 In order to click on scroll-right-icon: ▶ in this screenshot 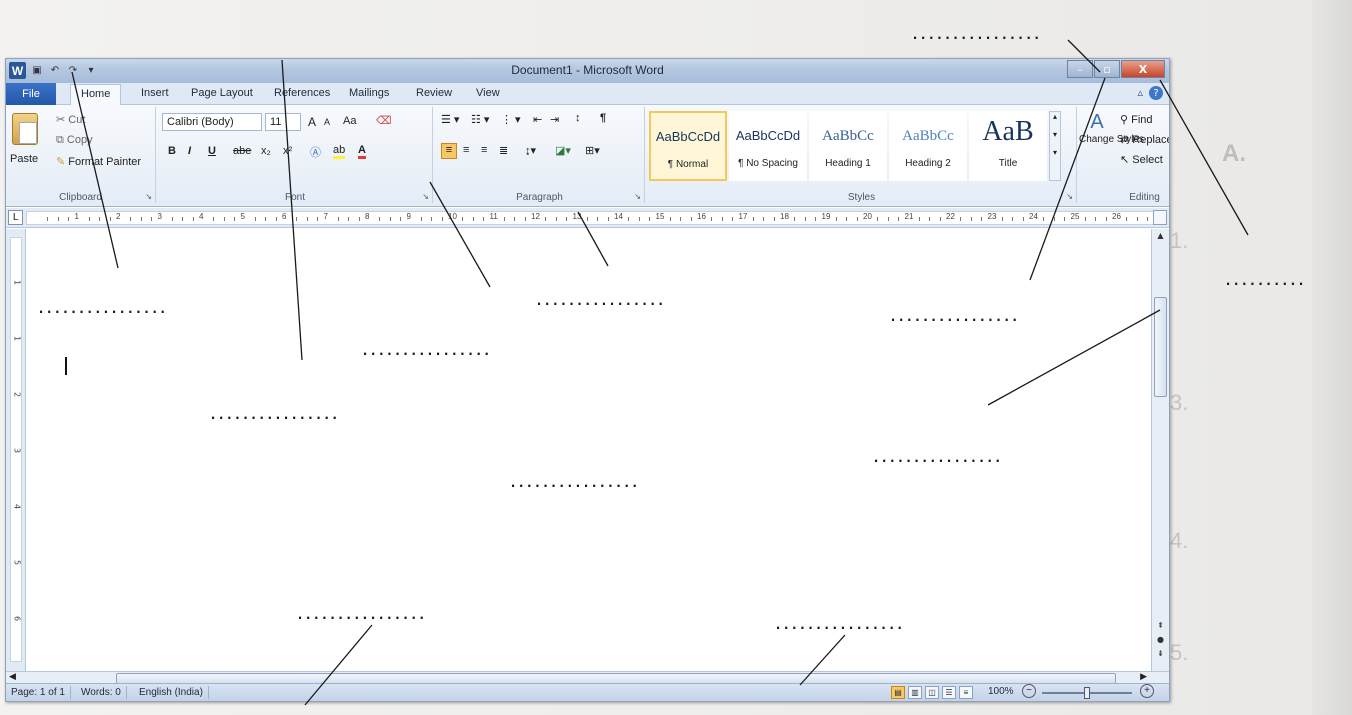, I will do `click(1143, 677)`.